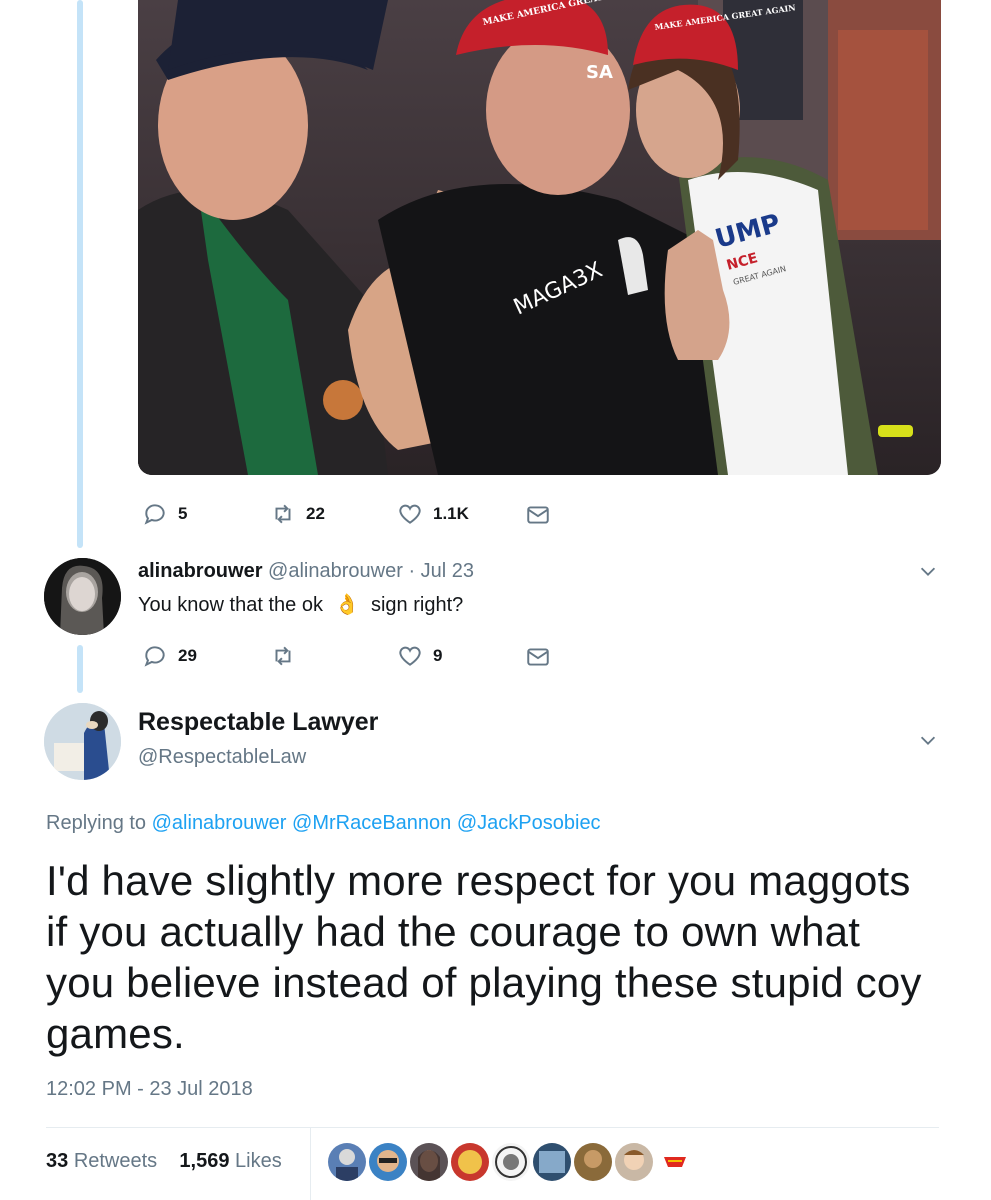 The height and width of the screenshot is (1200, 991). I want to click on divider-top, so click(492, 1127).